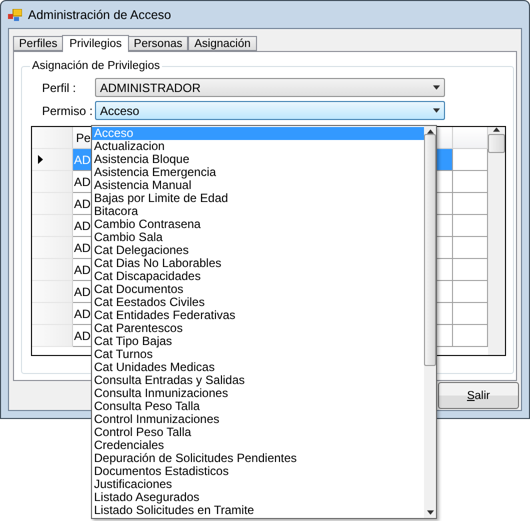  What do you see at coordinates (258, 250) in the screenshot?
I see `list-option: Cat Delegaciones` at bounding box center [258, 250].